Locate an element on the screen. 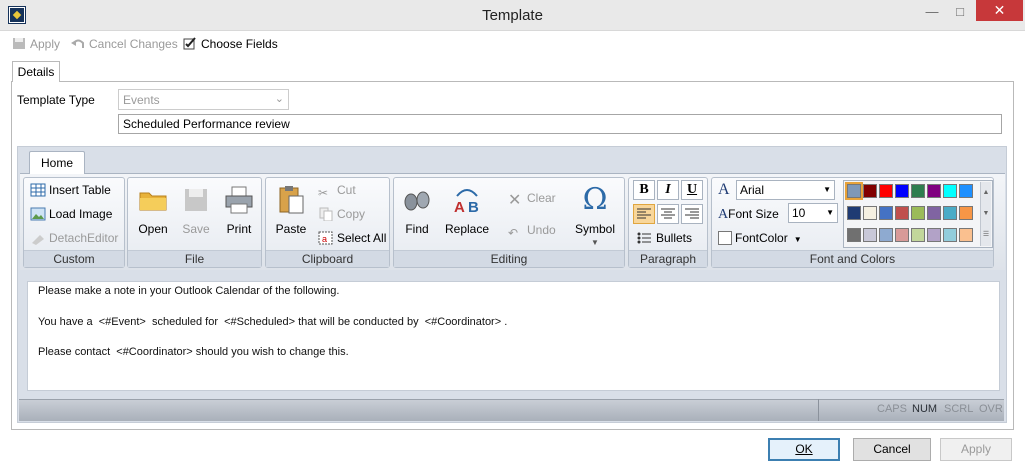  print-button: Print is located at coordinates (239, 210).